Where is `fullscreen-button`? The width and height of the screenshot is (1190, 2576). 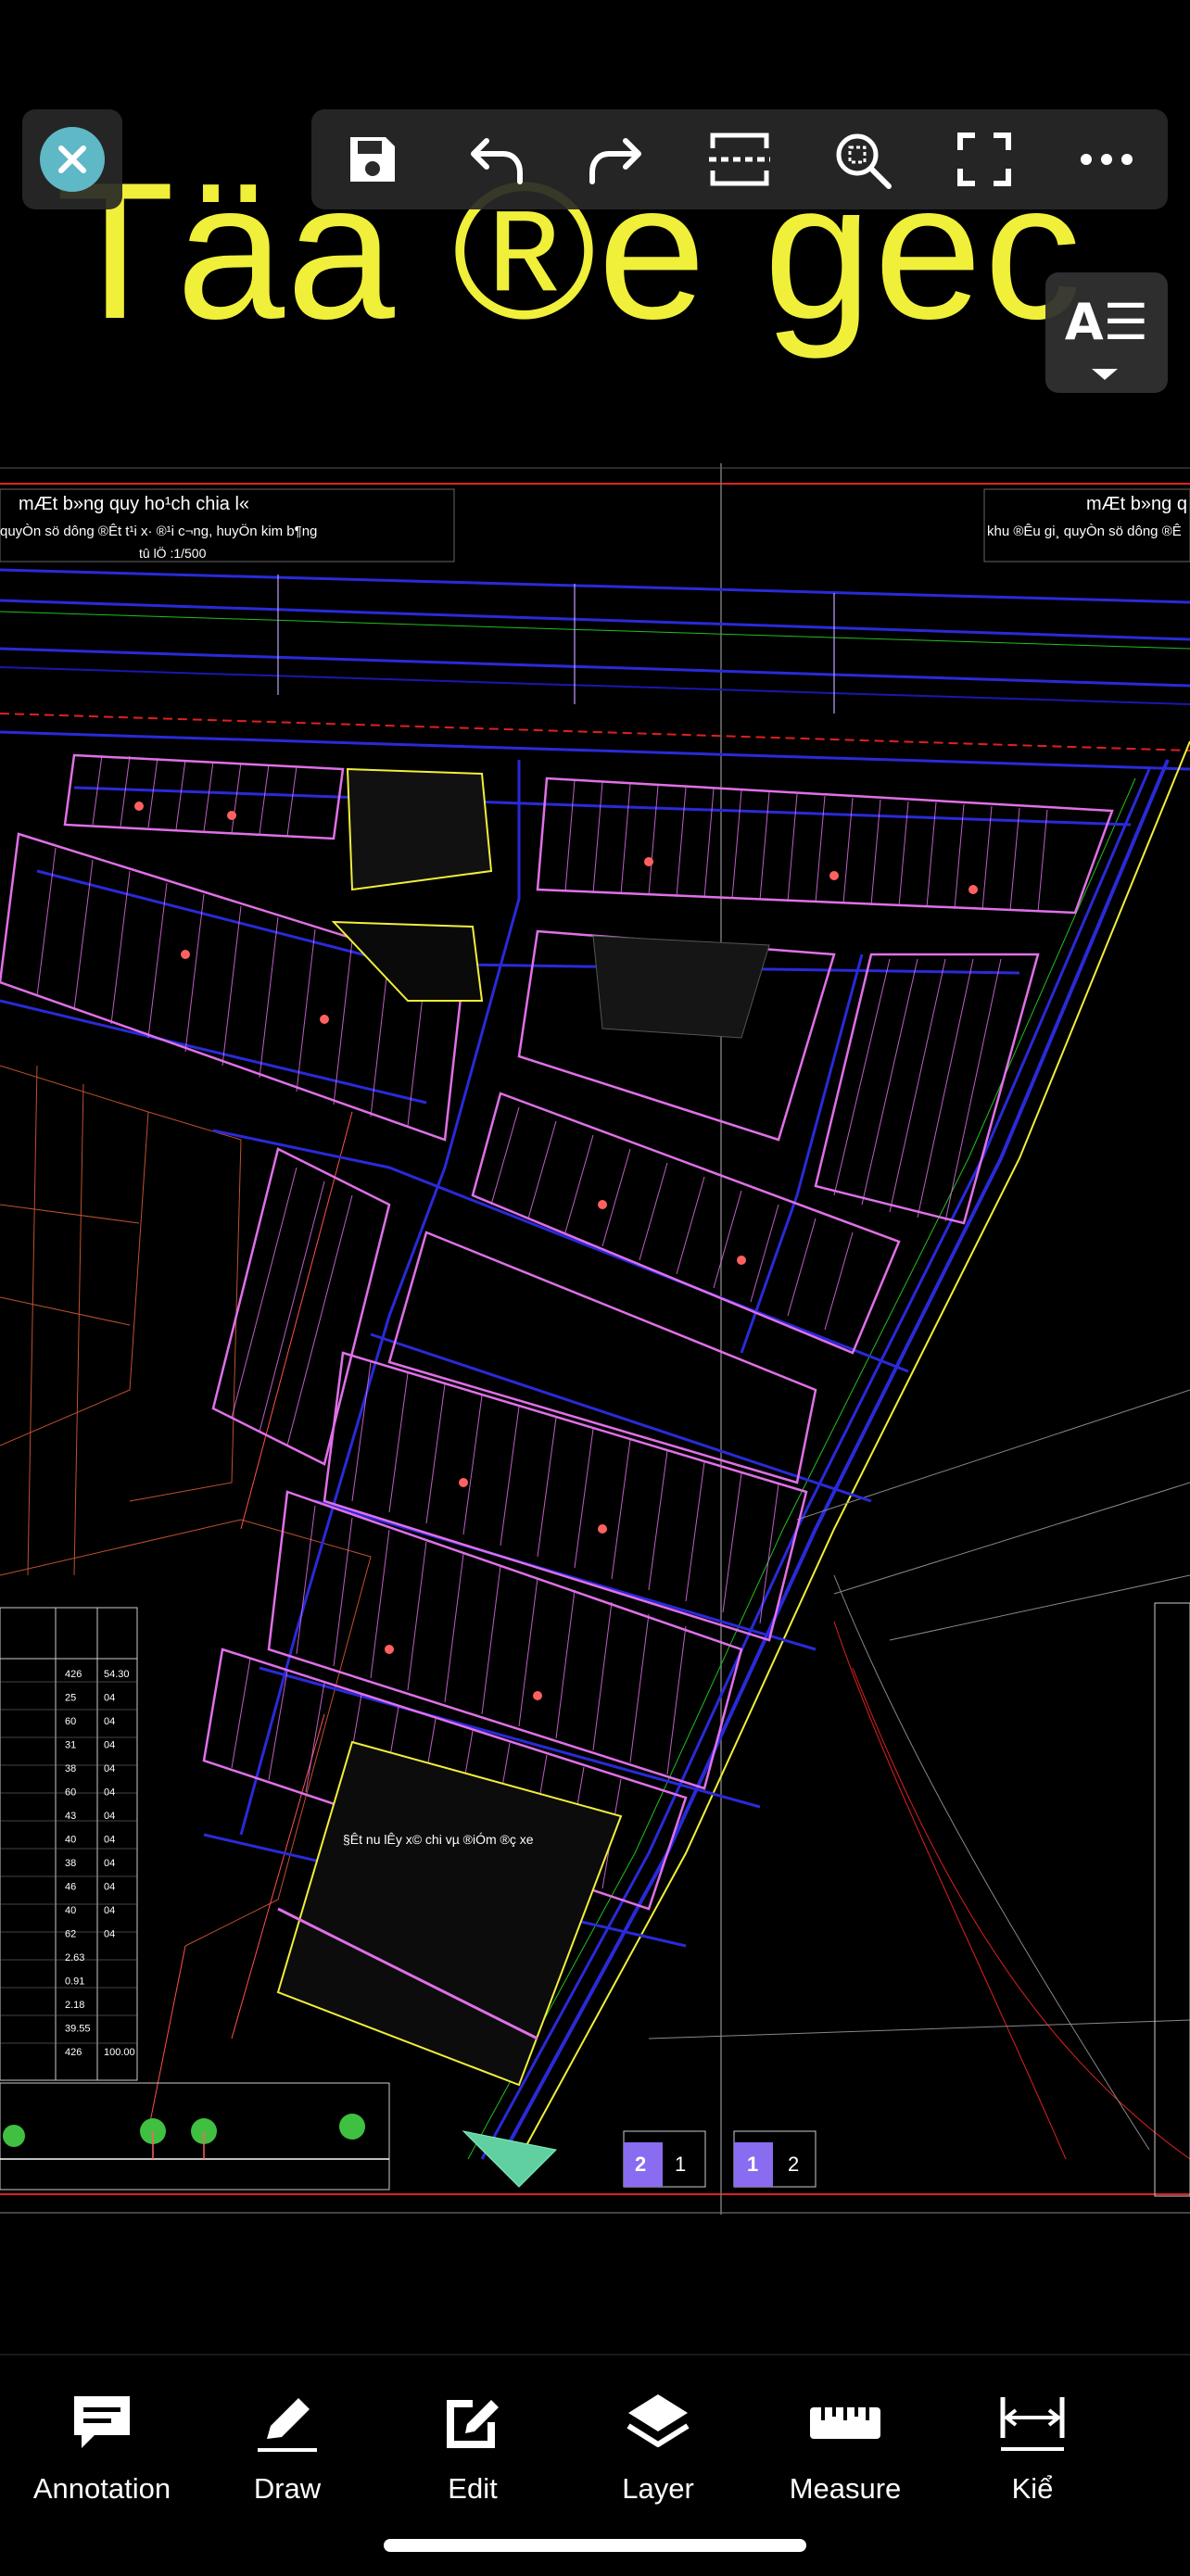
fullscreen-button is located at coordinates (984, 159).